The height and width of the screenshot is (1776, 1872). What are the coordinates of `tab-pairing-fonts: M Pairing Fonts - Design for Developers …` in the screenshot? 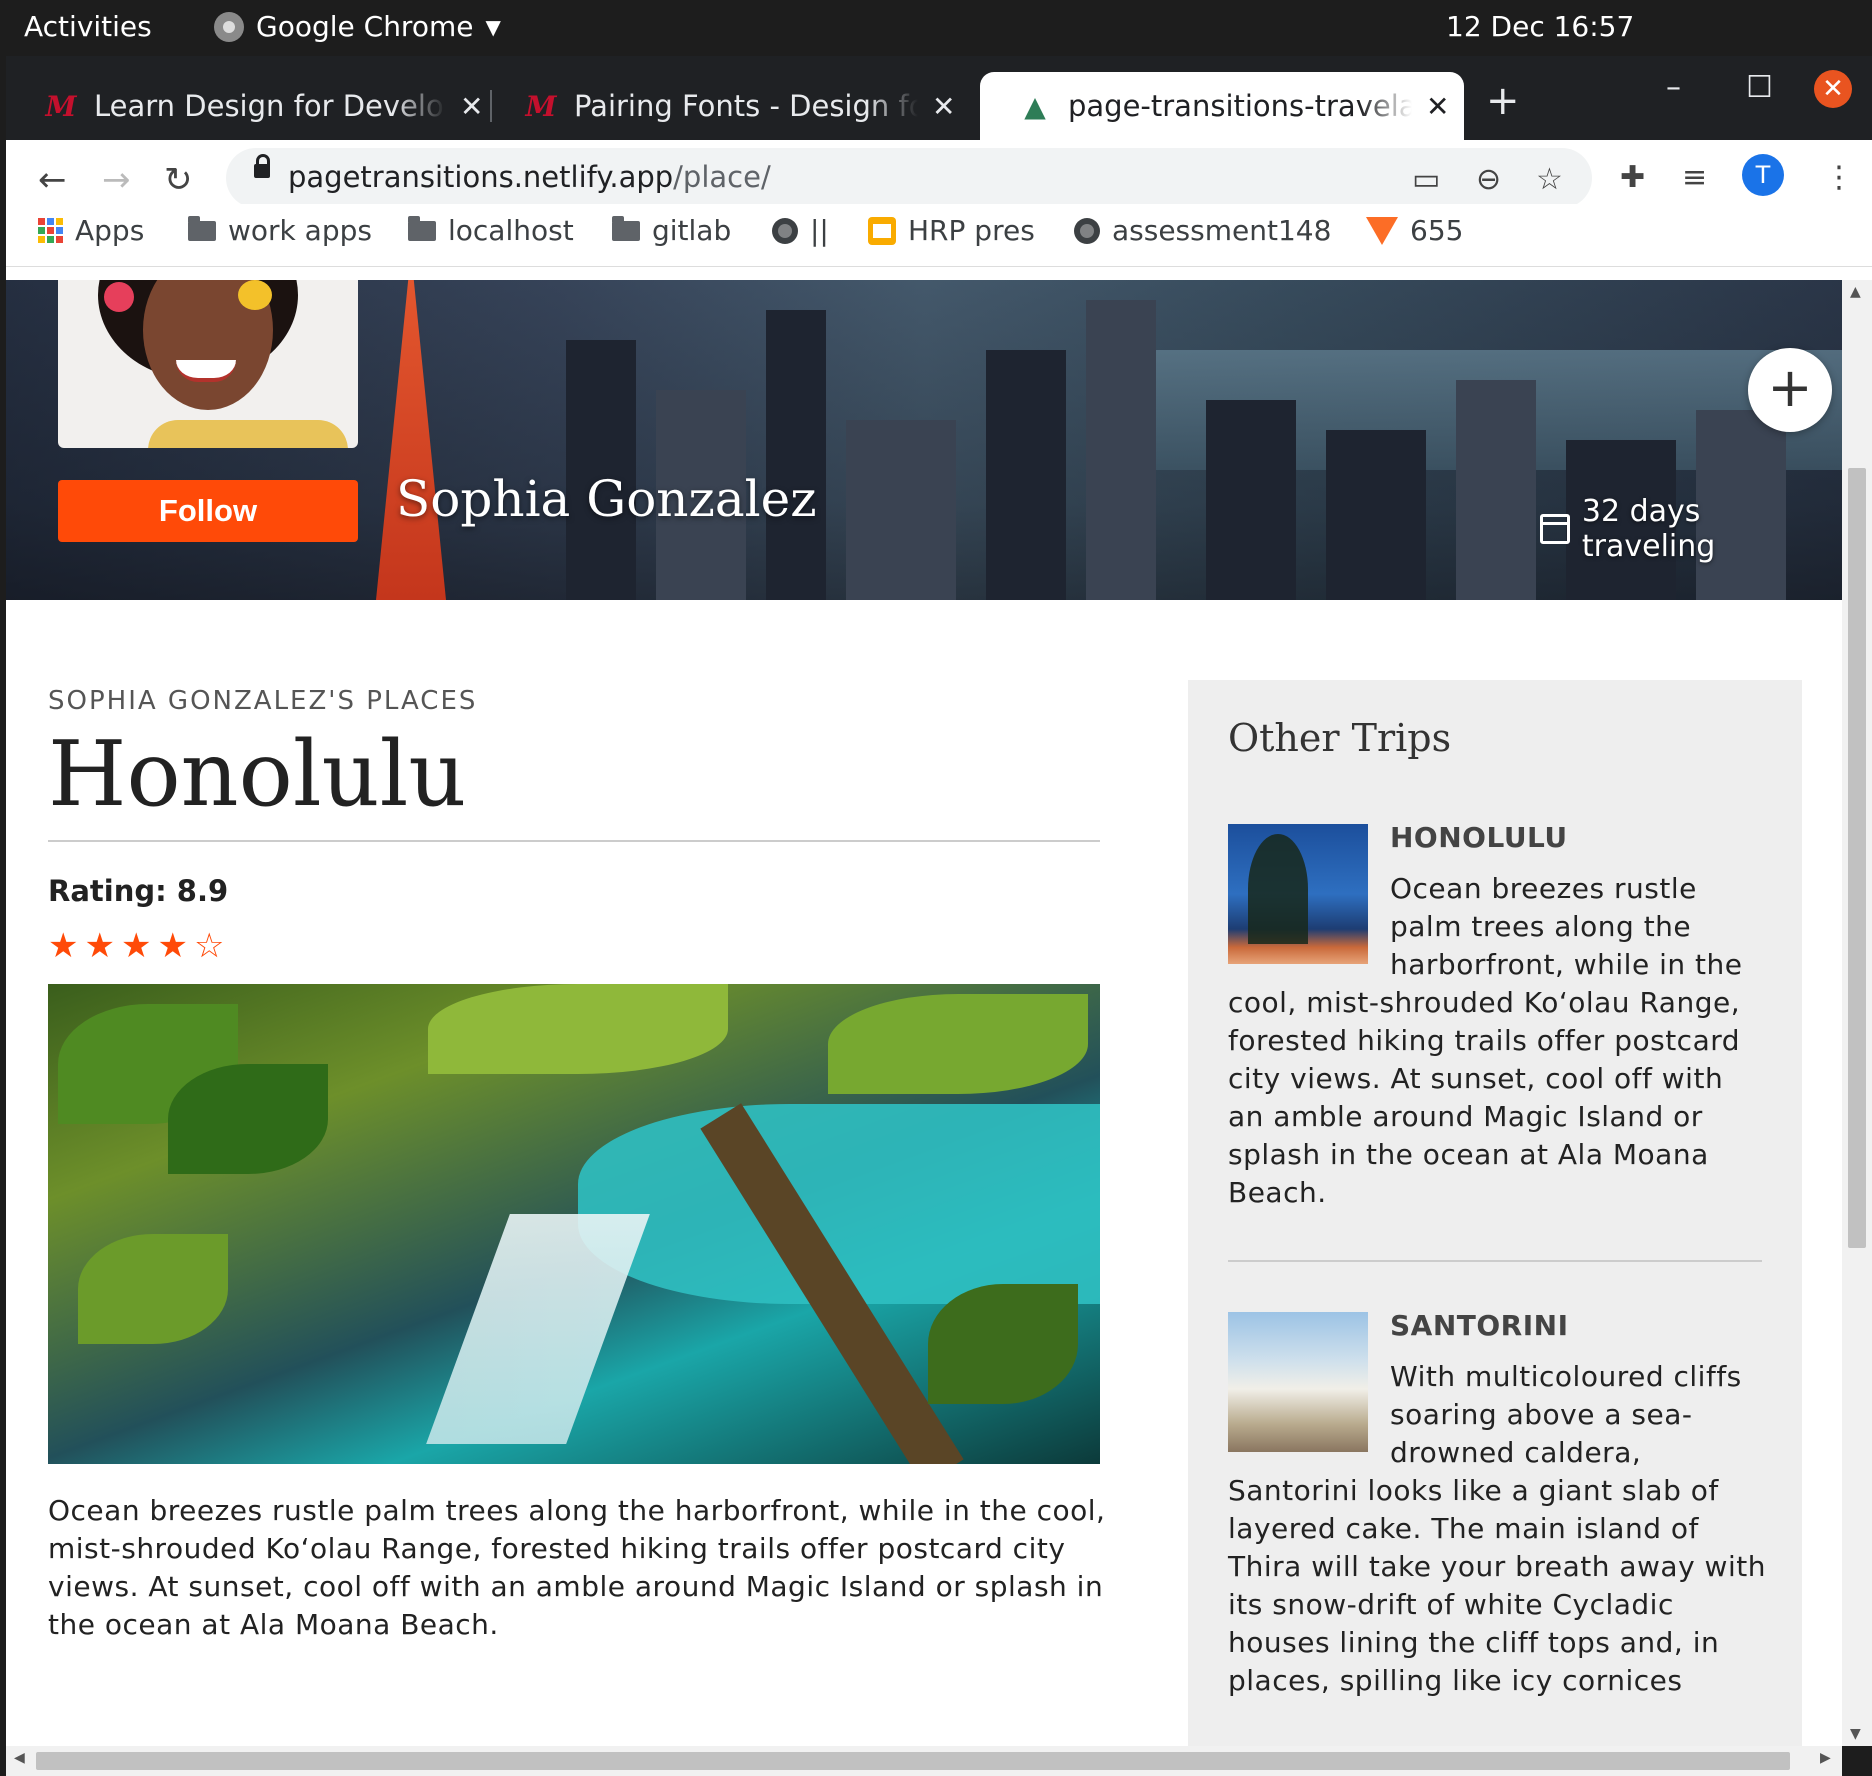 It's located at (736, 106).